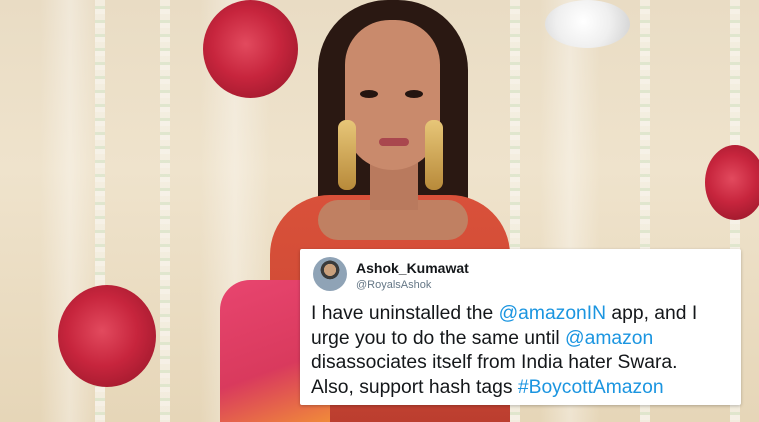 The image size is (759, 422). I want to click on person-lips, so click(394, 142).